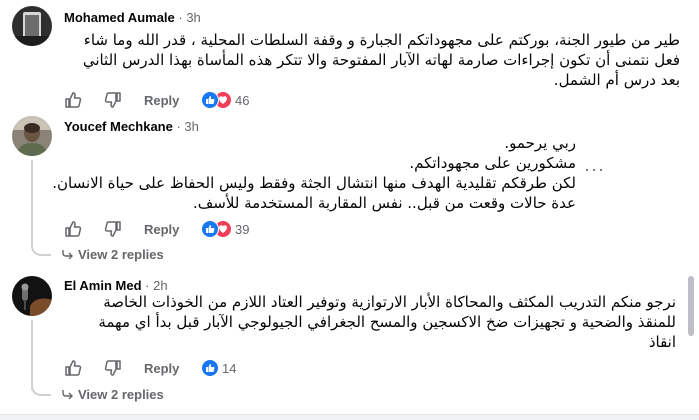 This screenshot has height=420, width=699. I want to click on reaction-count: 39, so click(242, 229).